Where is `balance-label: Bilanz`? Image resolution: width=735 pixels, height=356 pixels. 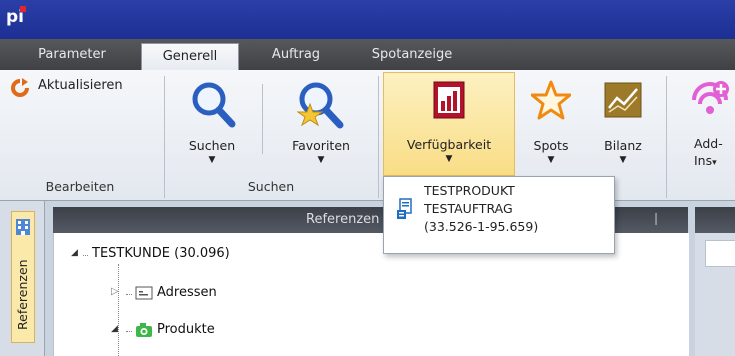 balance-label: Bilanz is located at coordinates (623, 145).